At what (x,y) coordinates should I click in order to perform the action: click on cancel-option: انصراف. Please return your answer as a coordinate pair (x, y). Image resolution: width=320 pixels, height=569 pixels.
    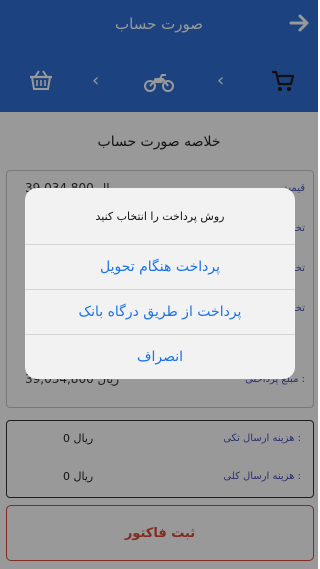
    Looking at the image, I should click on (160, 357).